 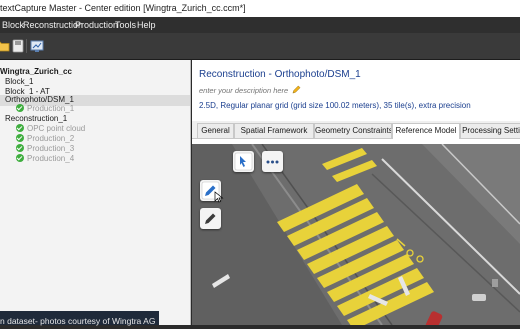 I want to click on move-tool-button, so click(x=243, y=161).